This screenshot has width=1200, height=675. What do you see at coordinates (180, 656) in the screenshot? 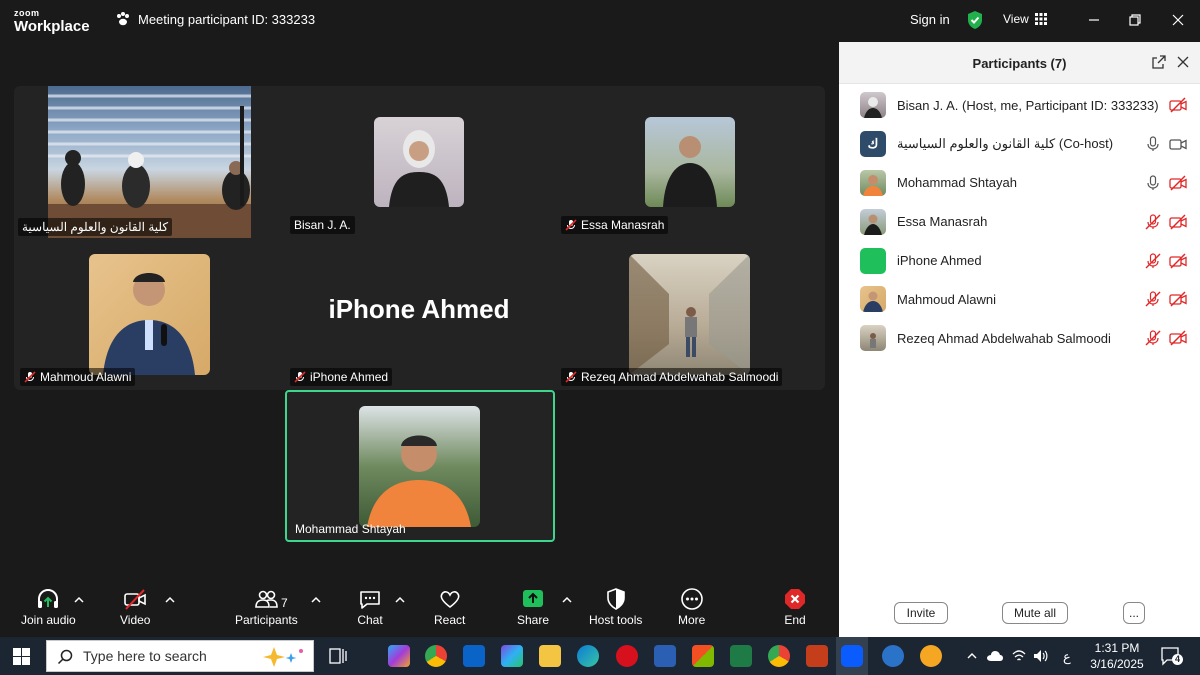
I see `taskbar-search: Type here to search` at bounding box center [180, 656].